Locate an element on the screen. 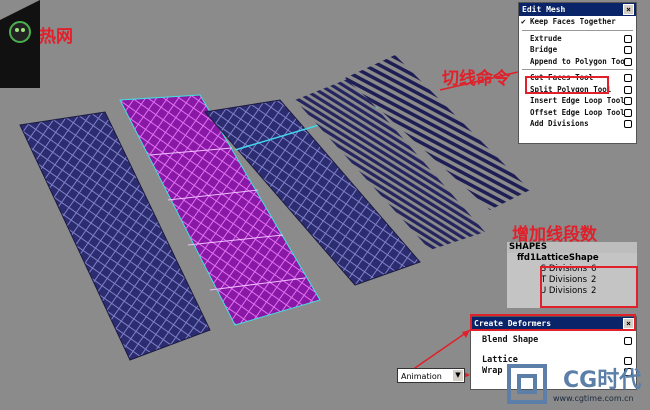  menu-item-extrude: Extrude is located at coordinates (577, 39).